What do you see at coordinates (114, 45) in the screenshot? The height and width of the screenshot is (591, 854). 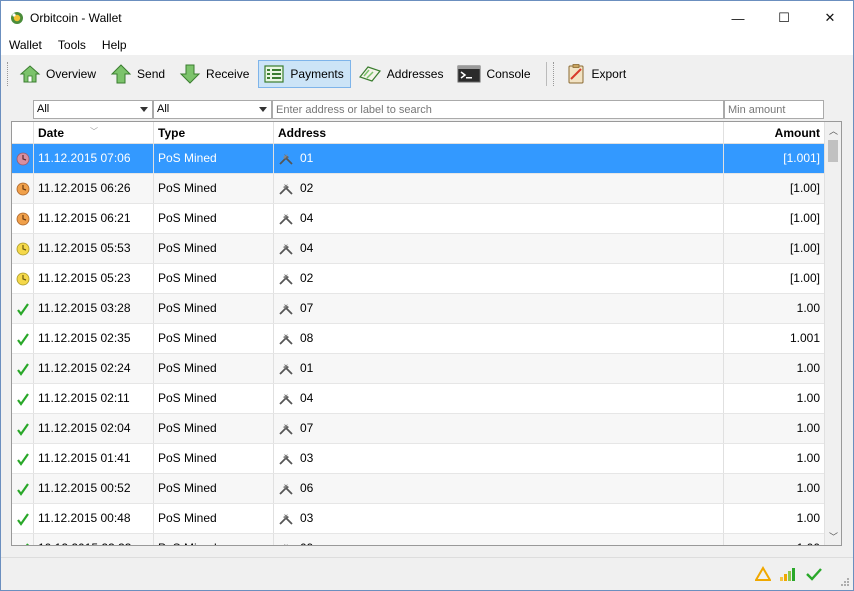 I see `menu-help: Help` at bounding box center [114, 45].